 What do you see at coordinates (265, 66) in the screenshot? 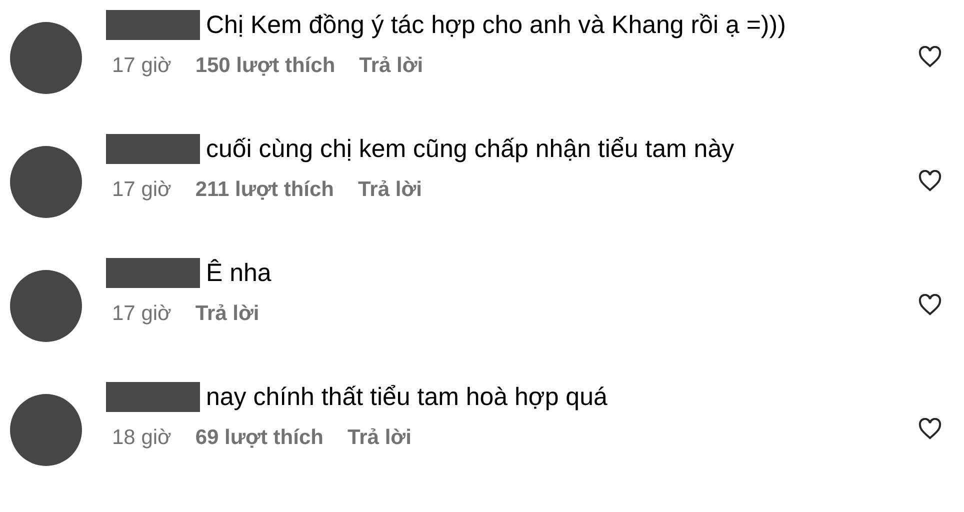
I see `like-count: 150 lượt thích` at bounding box center [265, 66].